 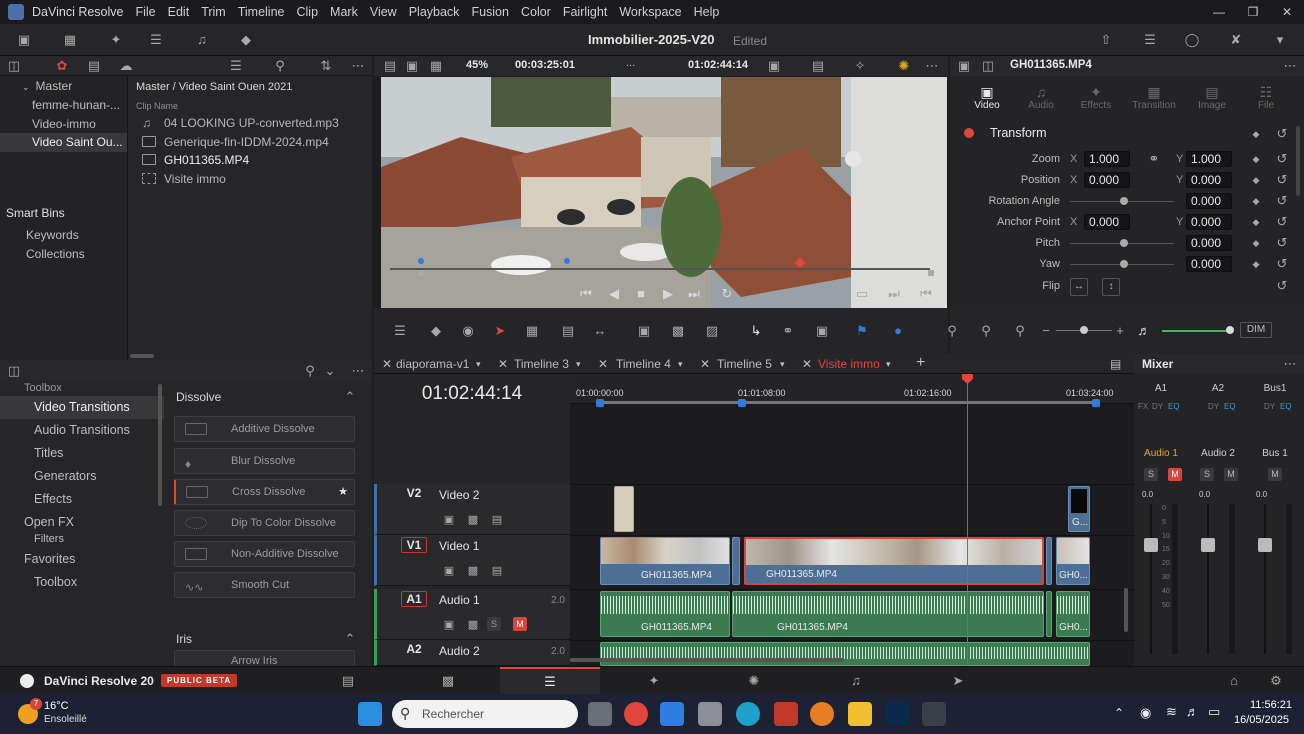 I want to click on favorites-header: Favorites, so click(x=82, y=559).